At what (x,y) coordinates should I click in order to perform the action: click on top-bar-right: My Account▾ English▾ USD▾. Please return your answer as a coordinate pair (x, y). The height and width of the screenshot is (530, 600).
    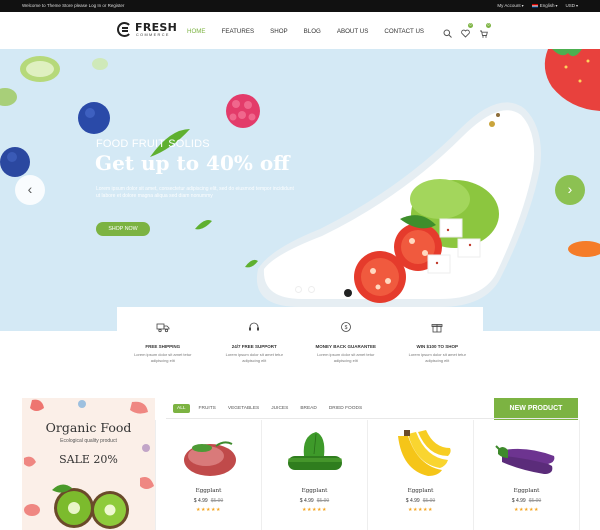
    Looking at the image, I should click on (537, 5).